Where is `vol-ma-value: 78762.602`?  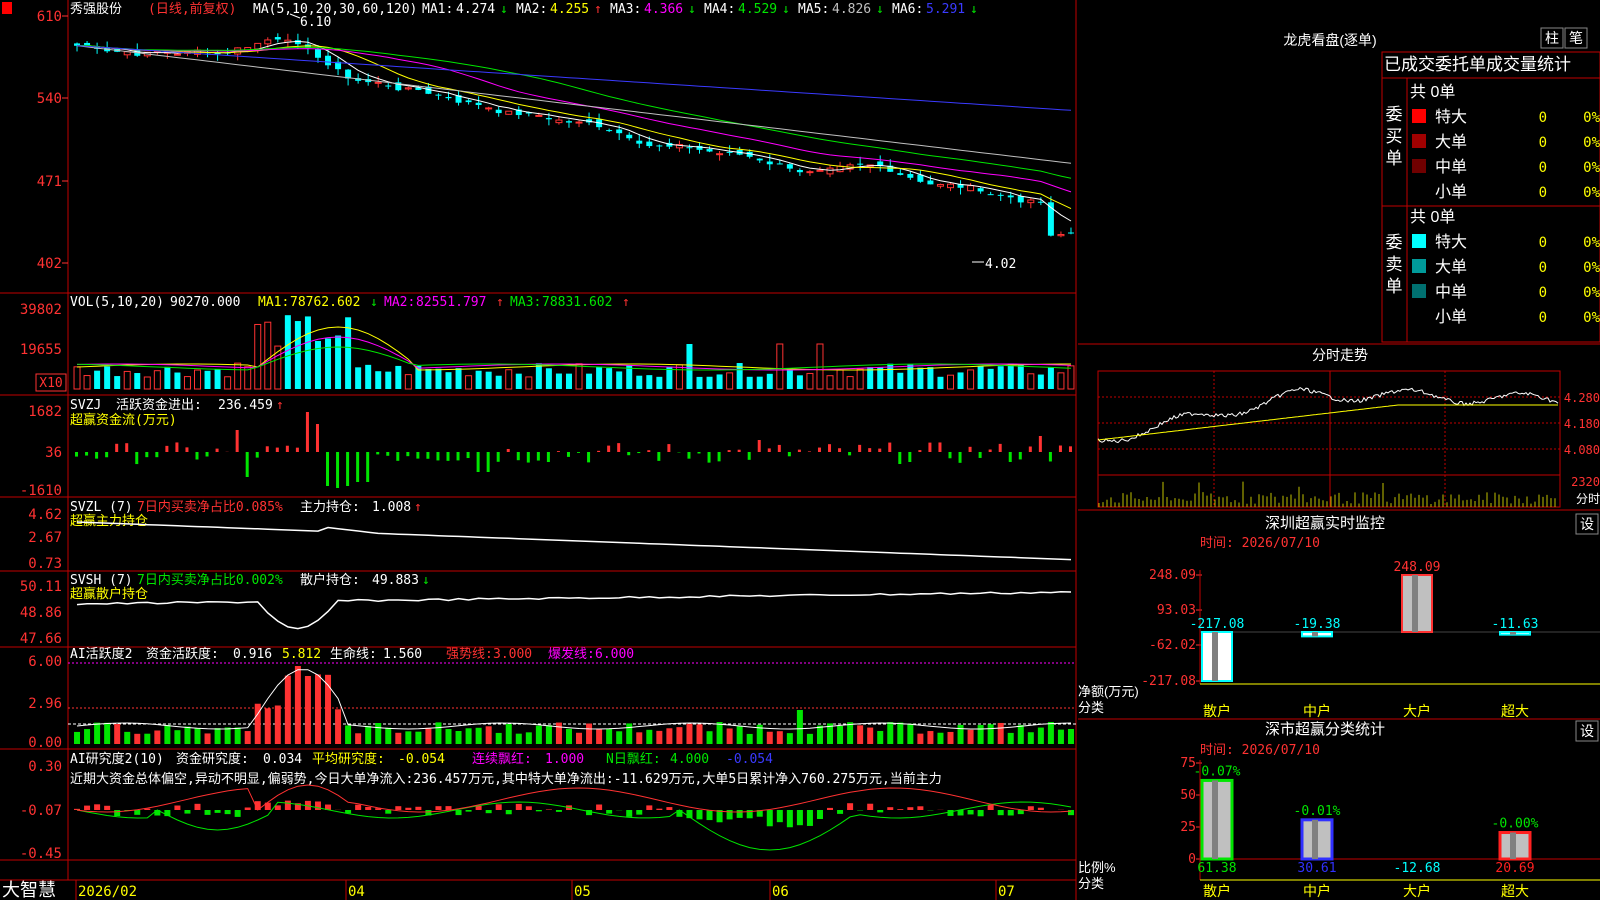
vol-ma-value: 78762.602 is located at coordinates (325, 302).